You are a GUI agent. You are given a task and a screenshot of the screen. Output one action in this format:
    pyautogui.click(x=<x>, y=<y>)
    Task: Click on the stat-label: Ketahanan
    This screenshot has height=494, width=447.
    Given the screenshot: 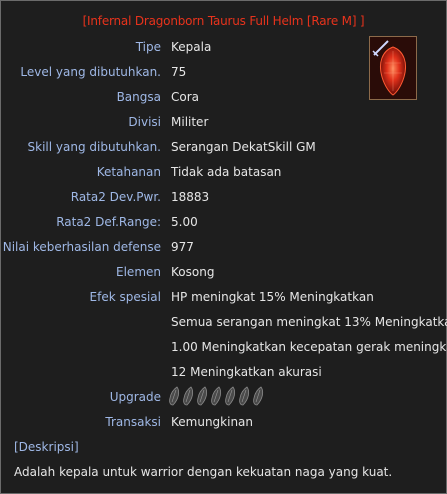 What is the action you would take?
    pyautogui.click(x=128, y=172)
    